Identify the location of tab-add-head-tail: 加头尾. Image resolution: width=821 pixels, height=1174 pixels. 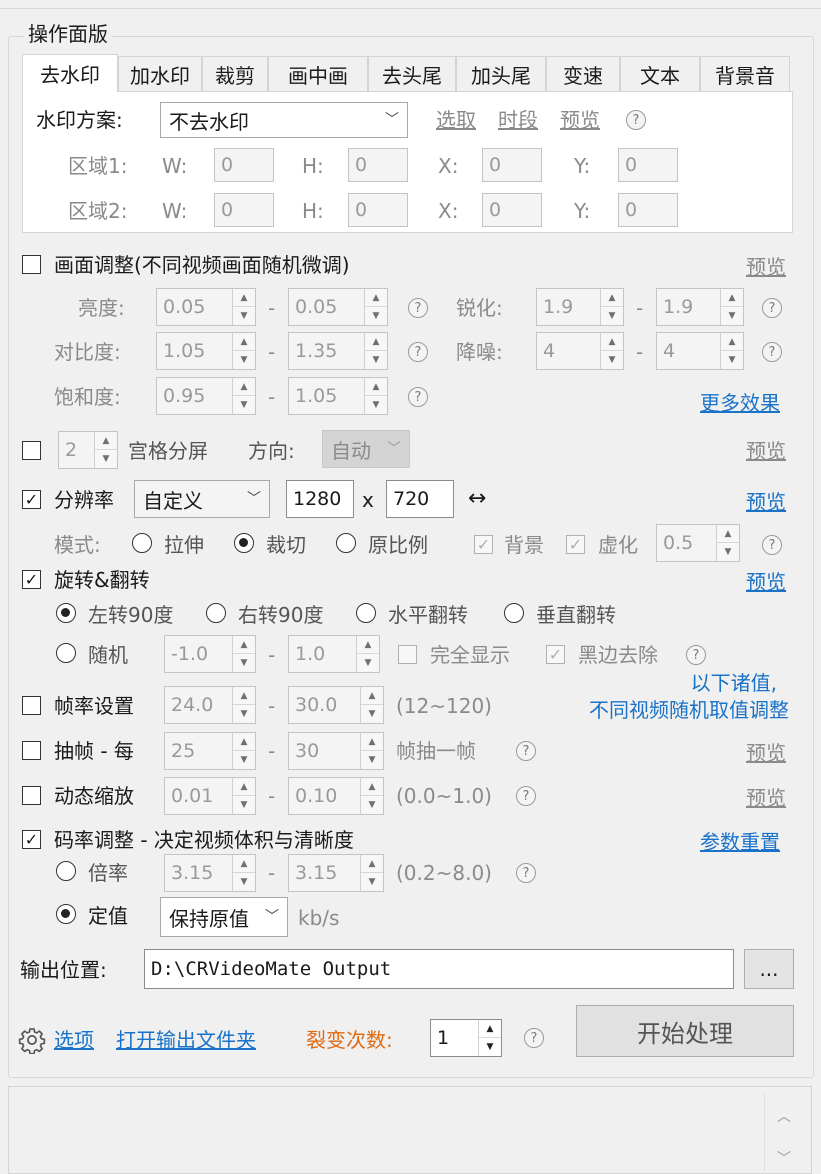
(501, 74).